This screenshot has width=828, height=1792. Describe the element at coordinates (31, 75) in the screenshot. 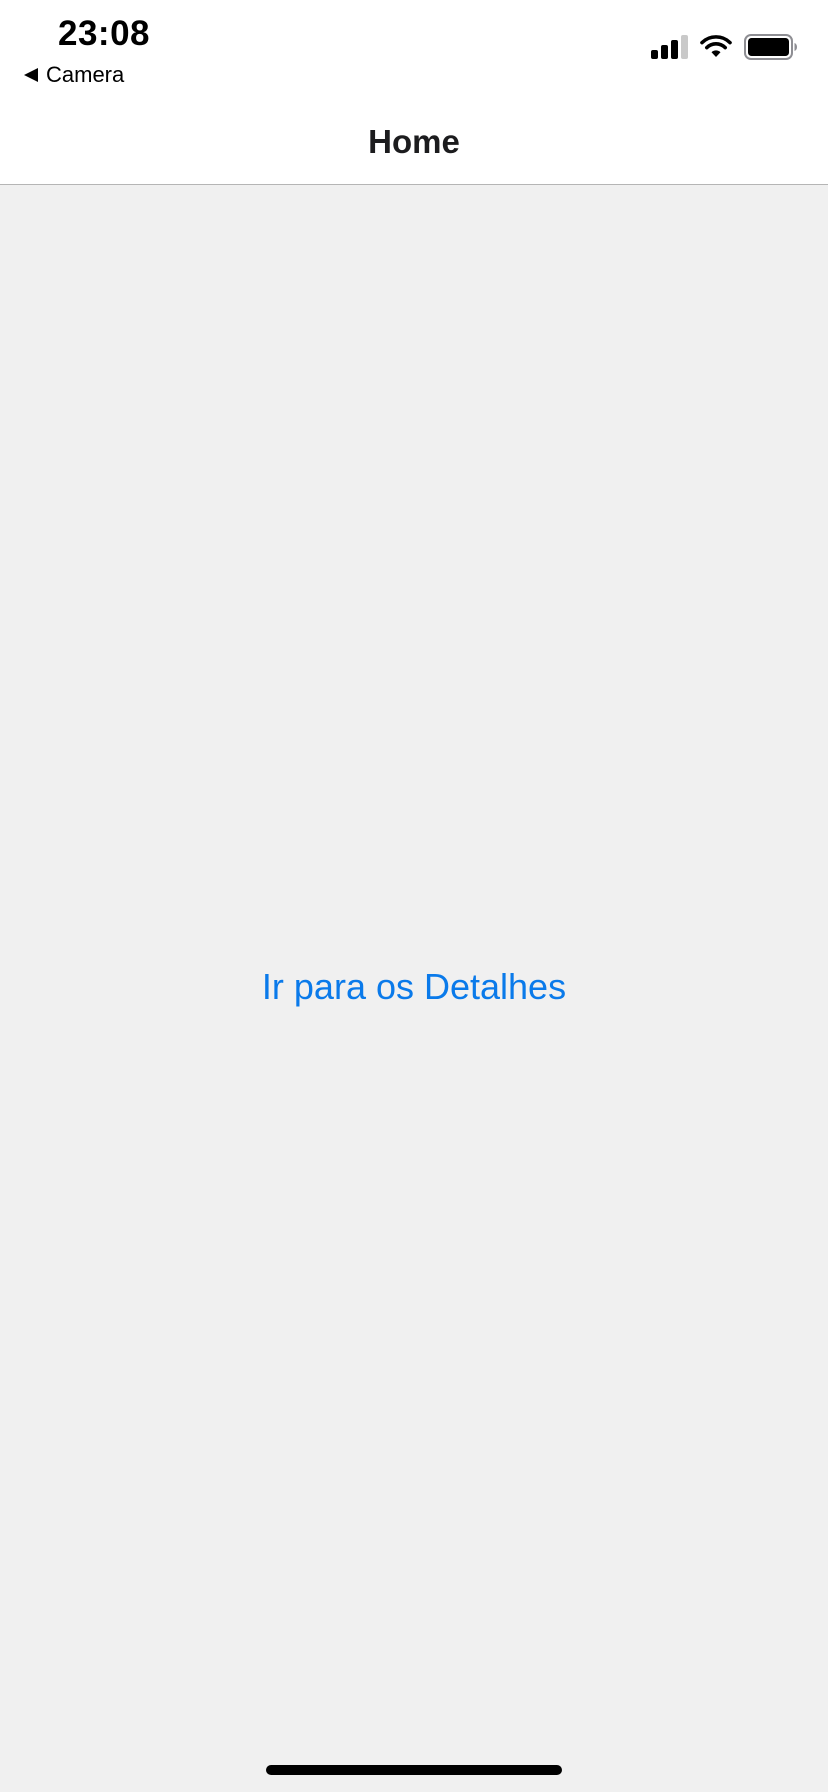

I see `back-arrow-icon` at that location.